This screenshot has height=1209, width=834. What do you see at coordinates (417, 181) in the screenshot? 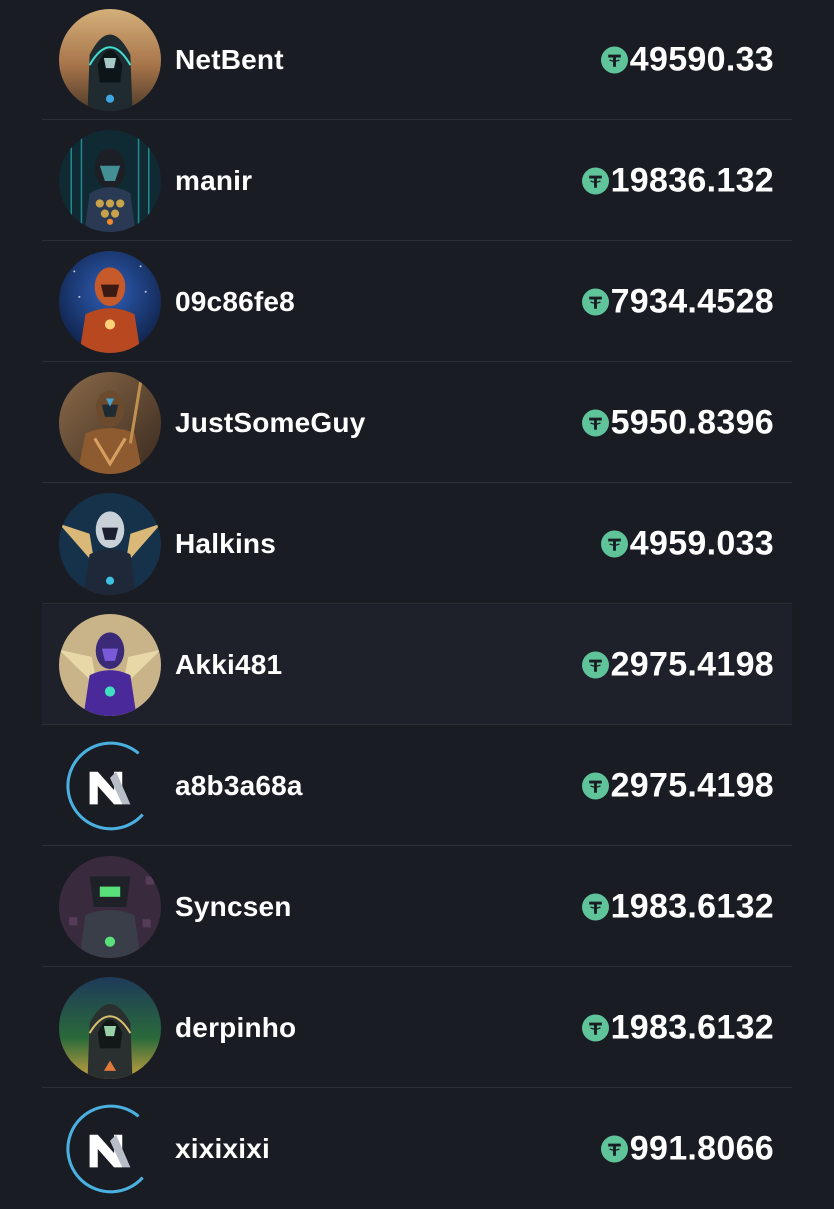
I see `leaderboard-row: manir 19836.132` at bounding box center [417, 181].